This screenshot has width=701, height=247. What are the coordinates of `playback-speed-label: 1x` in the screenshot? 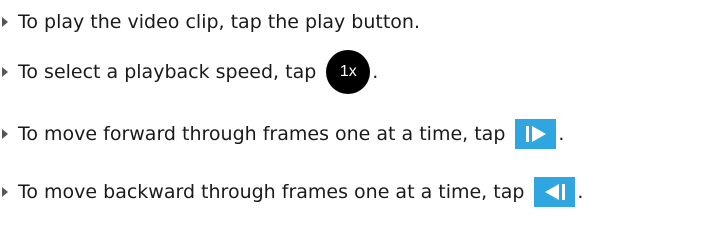 It's located at (348, 71).